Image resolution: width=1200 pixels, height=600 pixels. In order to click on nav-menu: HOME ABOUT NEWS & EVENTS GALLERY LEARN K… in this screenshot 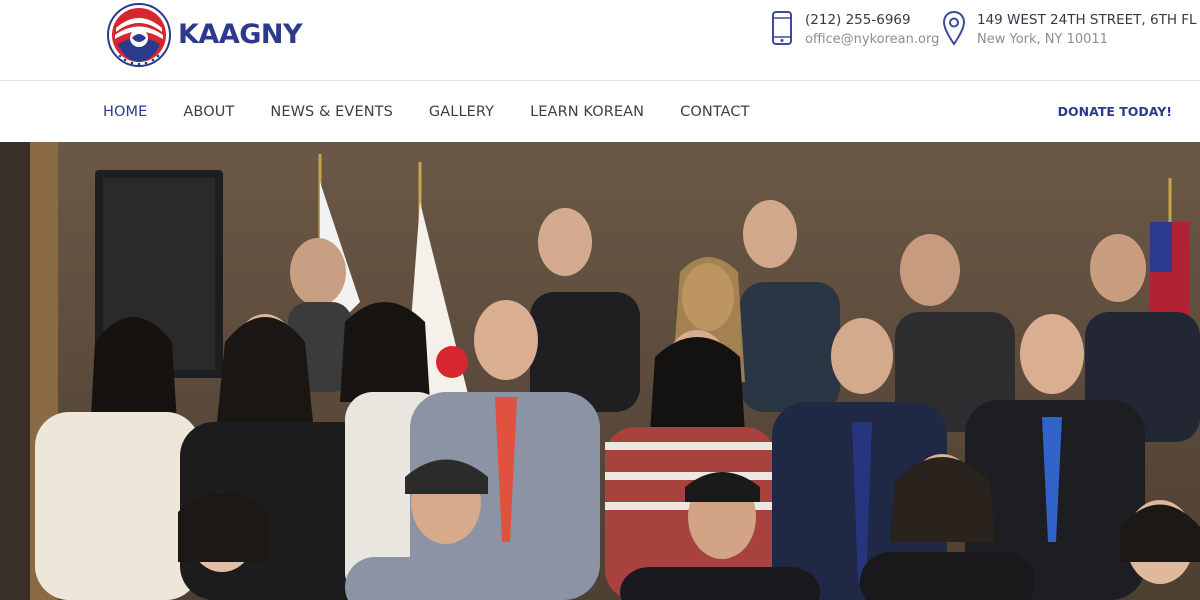, I will do `click(444, 112)`.